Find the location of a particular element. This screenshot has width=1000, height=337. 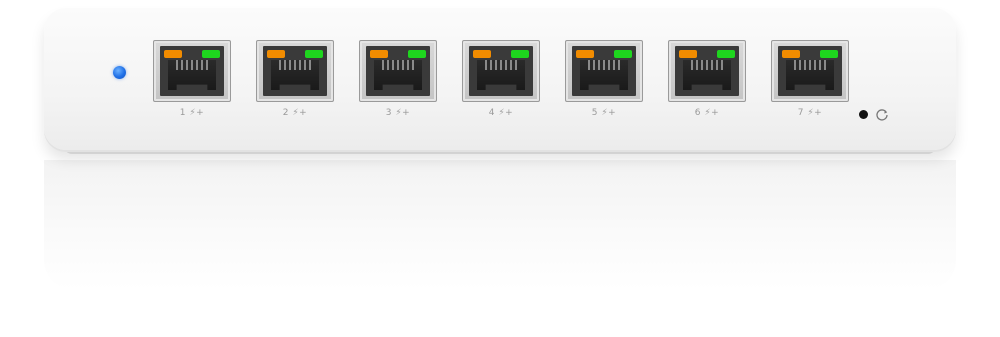

ethernet-port-1: 1 ⚡+ is located at coordinates (192, 82).